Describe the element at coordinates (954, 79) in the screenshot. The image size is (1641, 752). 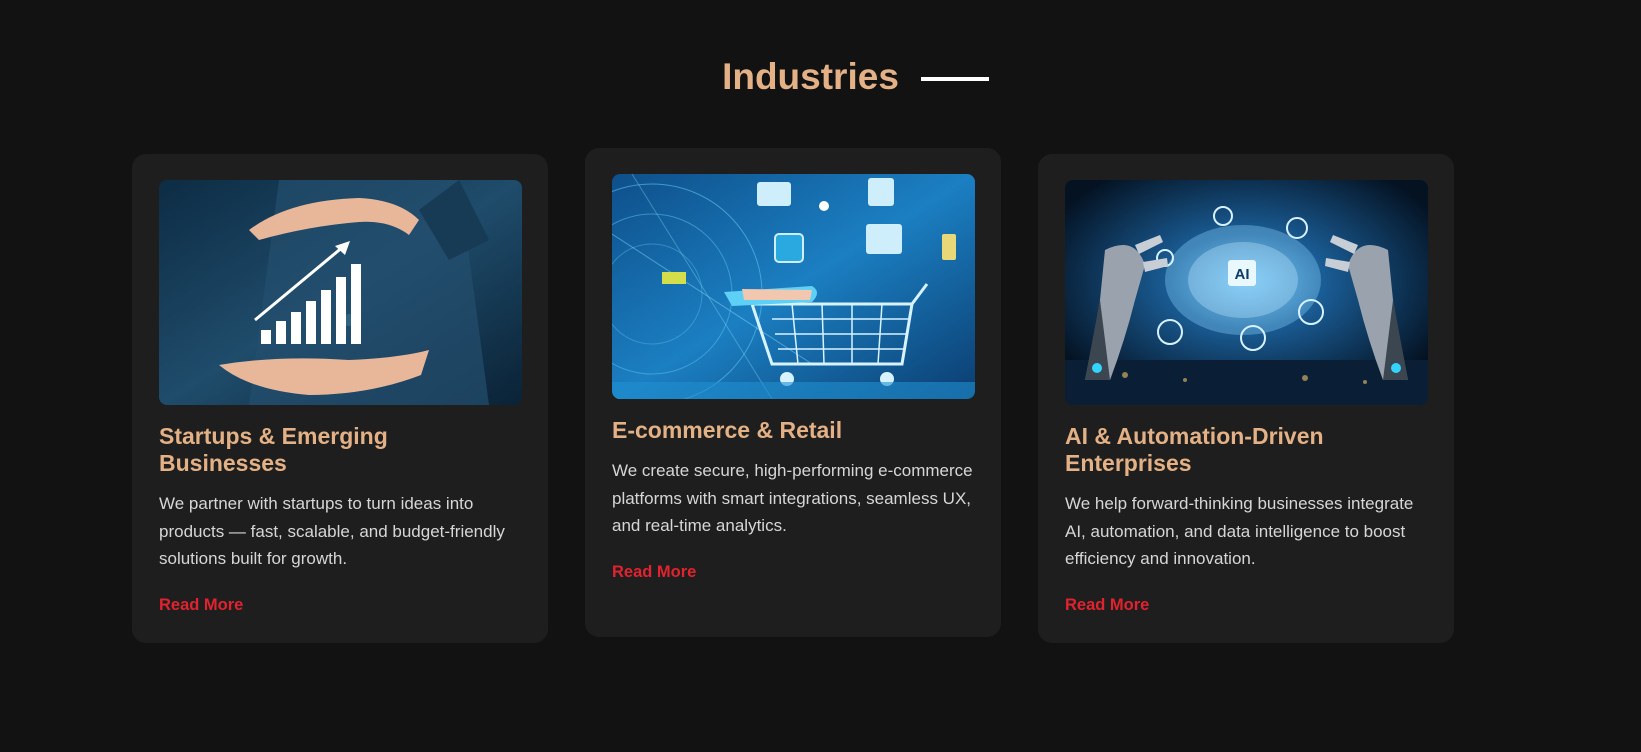
I see `title-underline-bar` at that location.